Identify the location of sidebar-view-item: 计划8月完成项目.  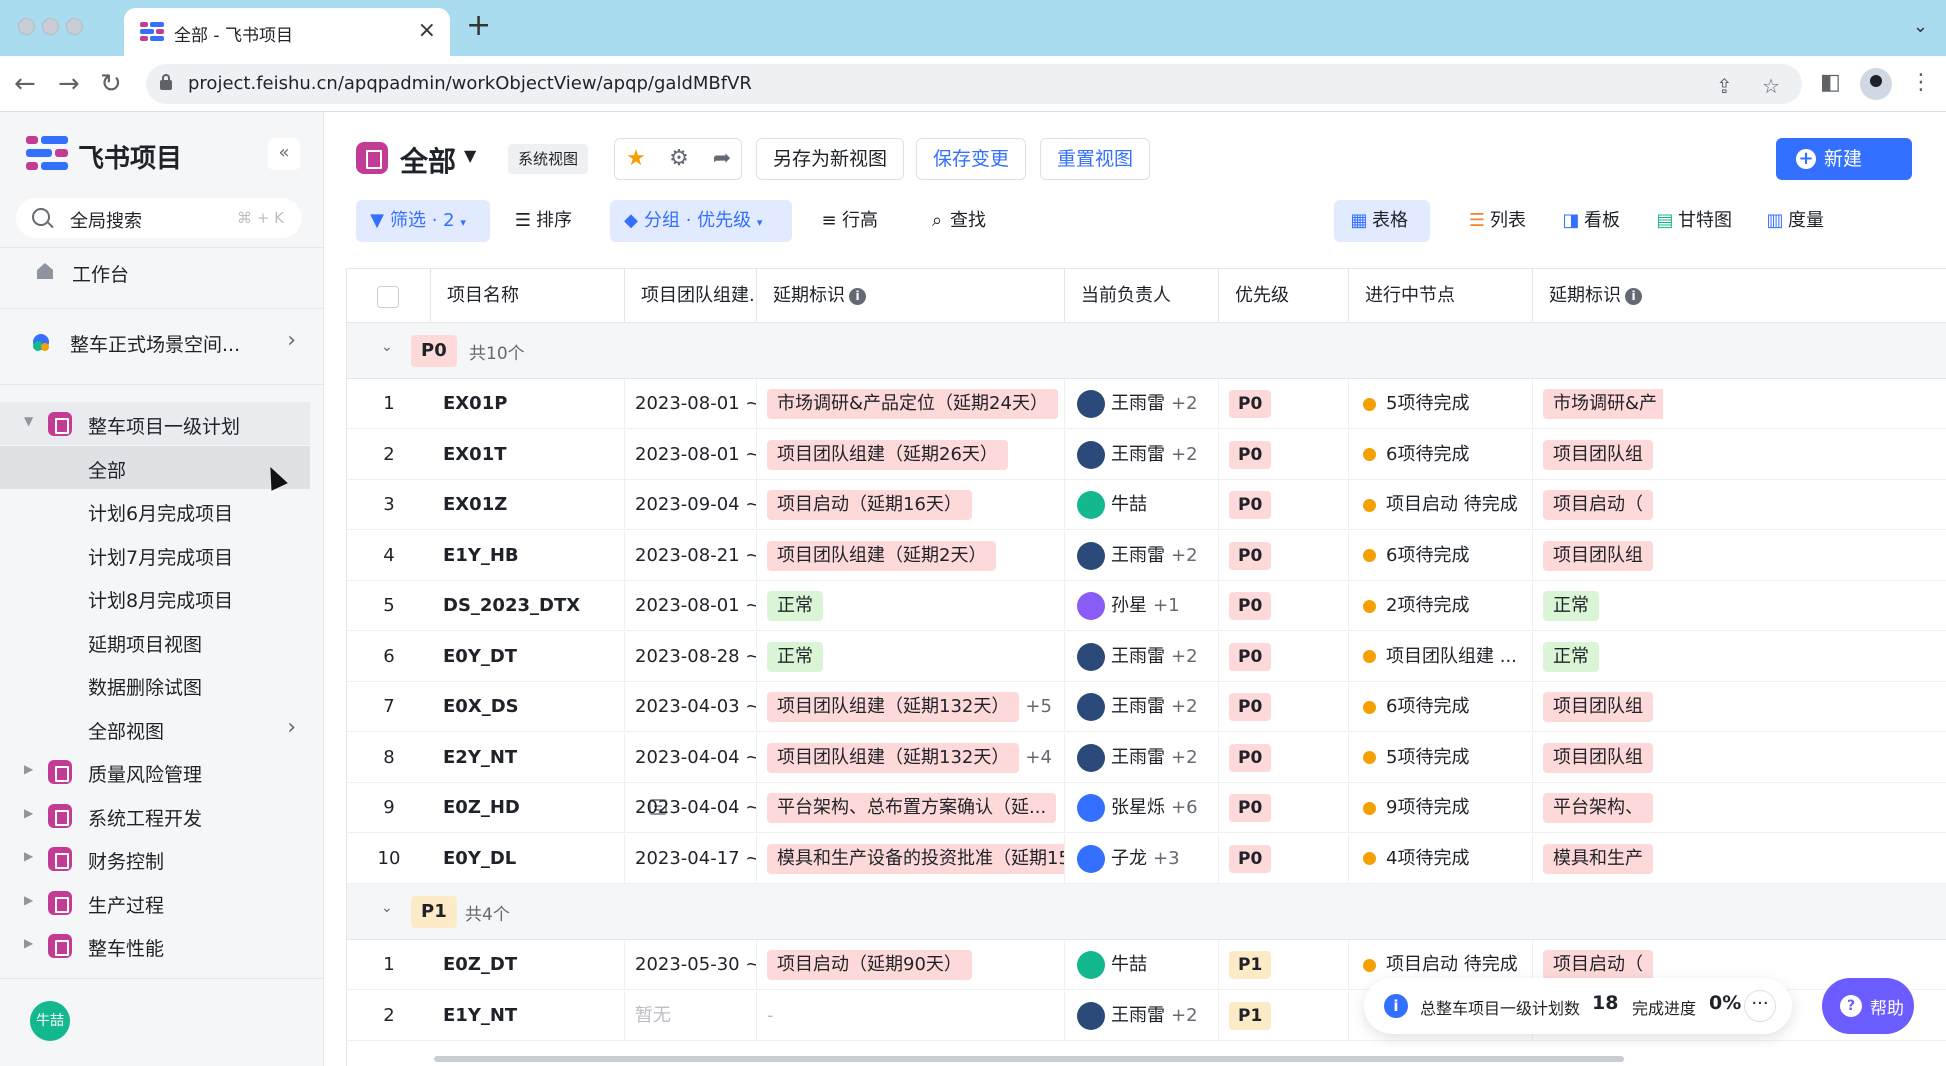
(155, 597).